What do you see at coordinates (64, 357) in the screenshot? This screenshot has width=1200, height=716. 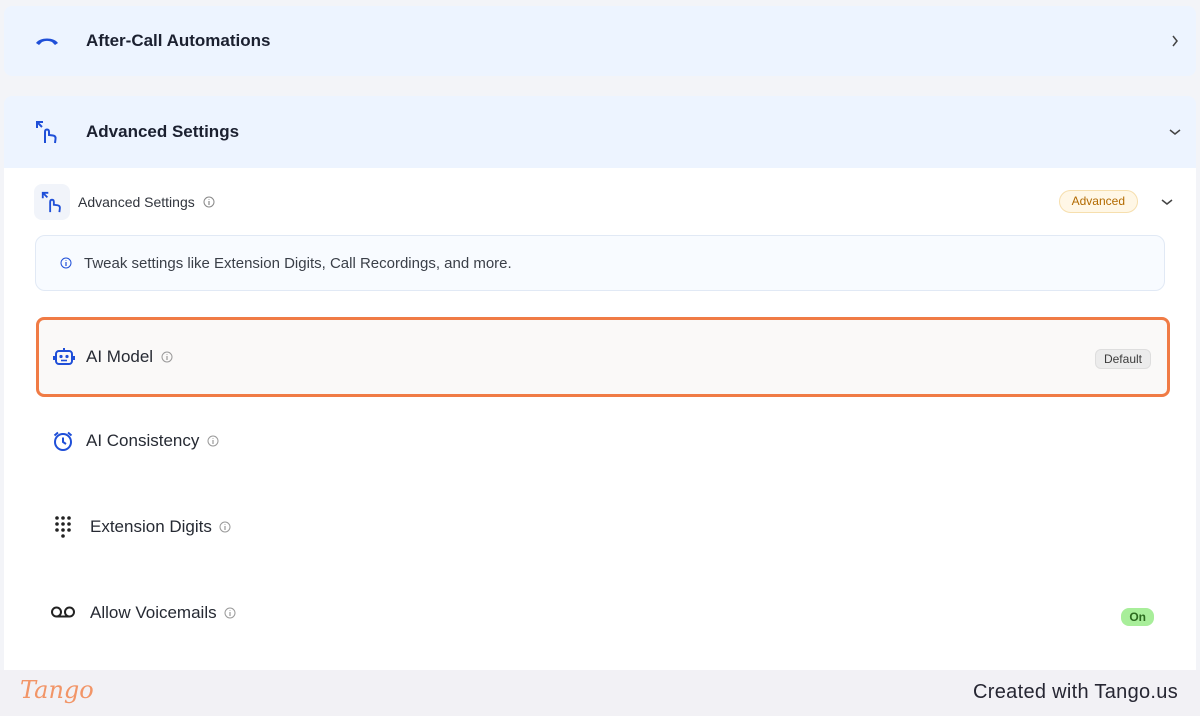 I see `robot-icon` at bounding box center [64, 357].